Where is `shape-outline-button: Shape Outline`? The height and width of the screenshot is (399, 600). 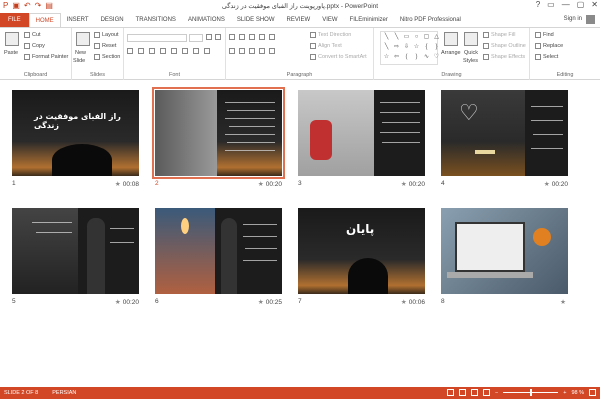 shape-outline-button: Shape Outline is located at coordinates (504, 46).